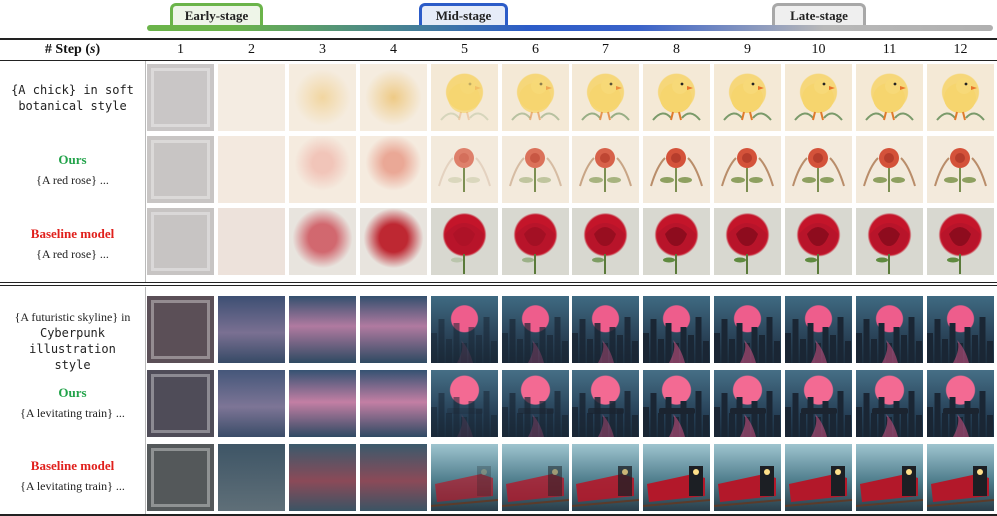 The image size is (997, 516). I want to click on step-header: 10, so click(818, 49).